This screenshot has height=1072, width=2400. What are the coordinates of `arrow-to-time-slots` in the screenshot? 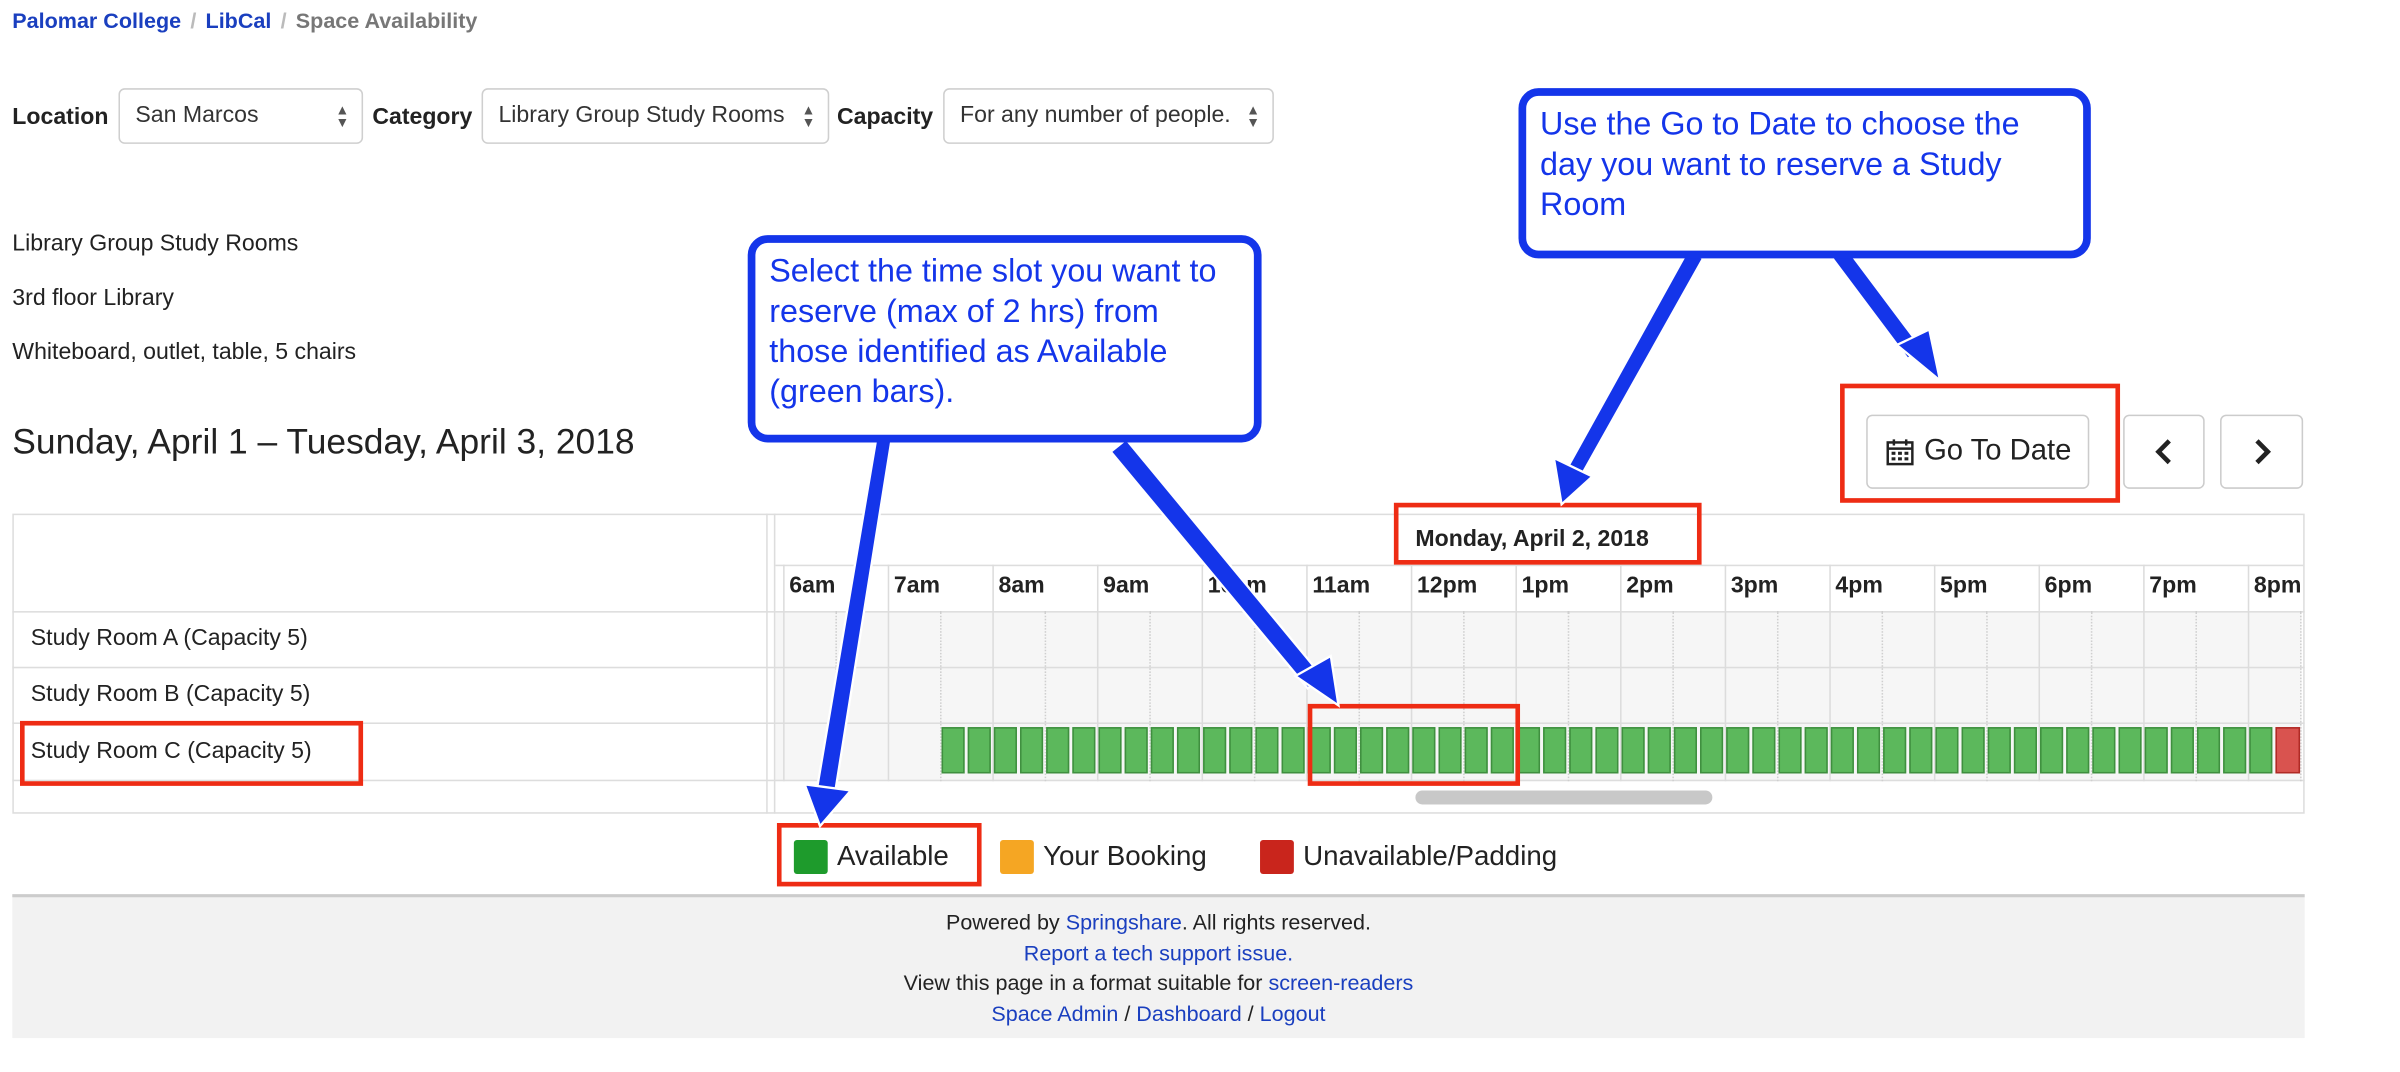 It's located at (1225, 572).